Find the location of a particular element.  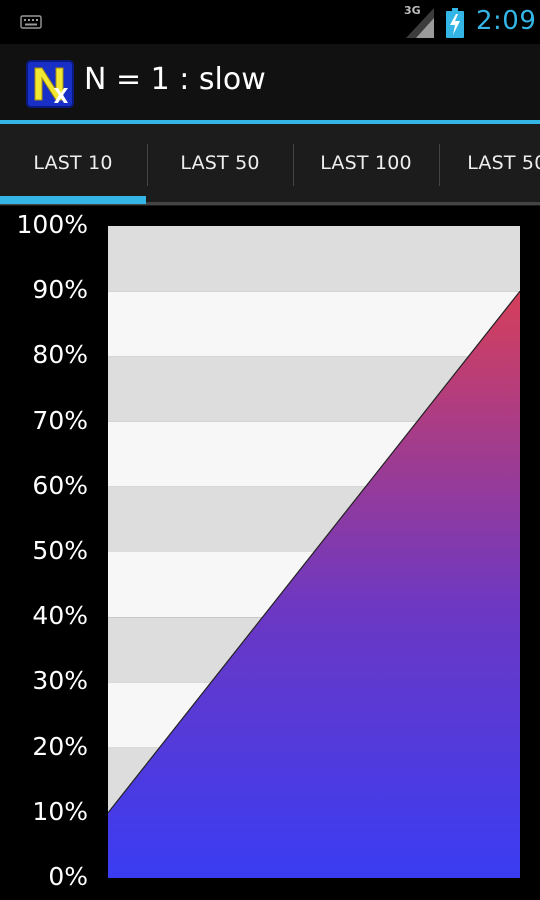

tab-label: LAST 100 is located at coordinates (366, 163).